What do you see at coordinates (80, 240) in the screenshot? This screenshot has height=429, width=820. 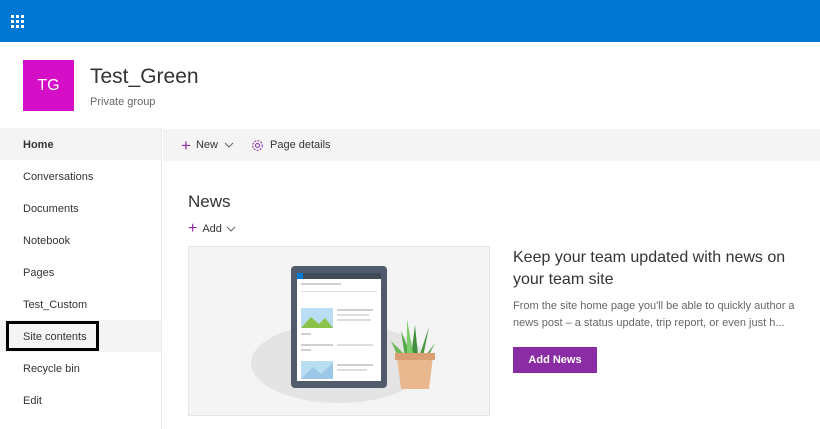 I see `nav-item-notebook: Notebook` at bounding box center [80, 240].